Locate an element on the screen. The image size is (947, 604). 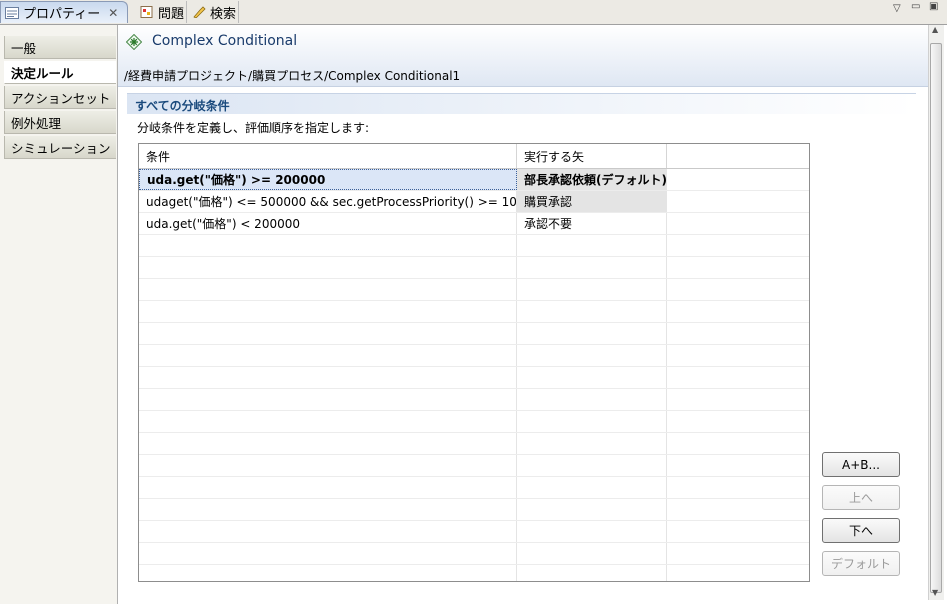
close-icon: ✕ is located at coordinates (113, 13).